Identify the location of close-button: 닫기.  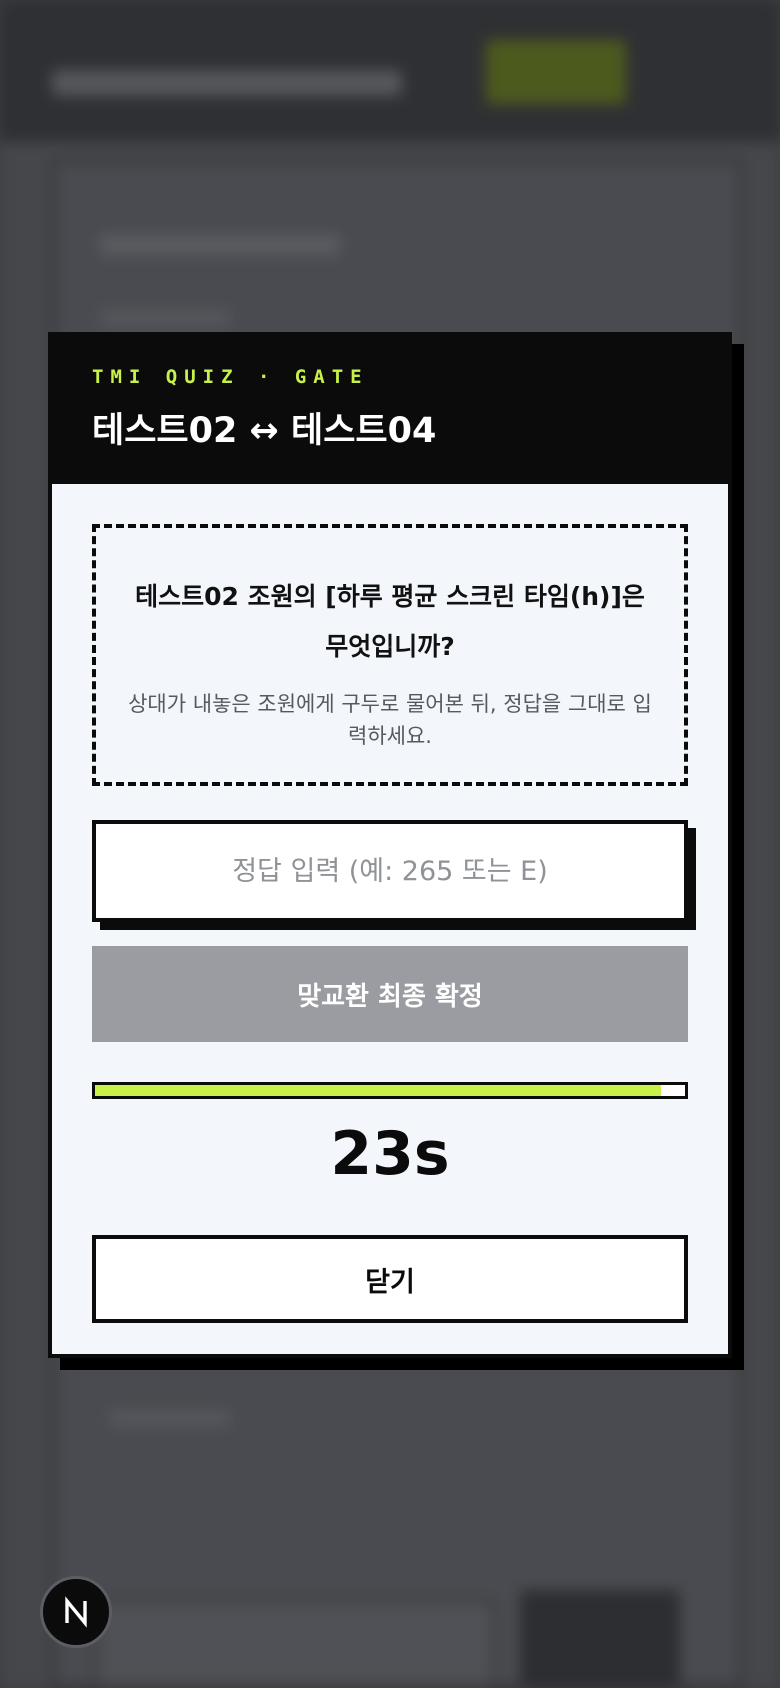
(390, 1279).